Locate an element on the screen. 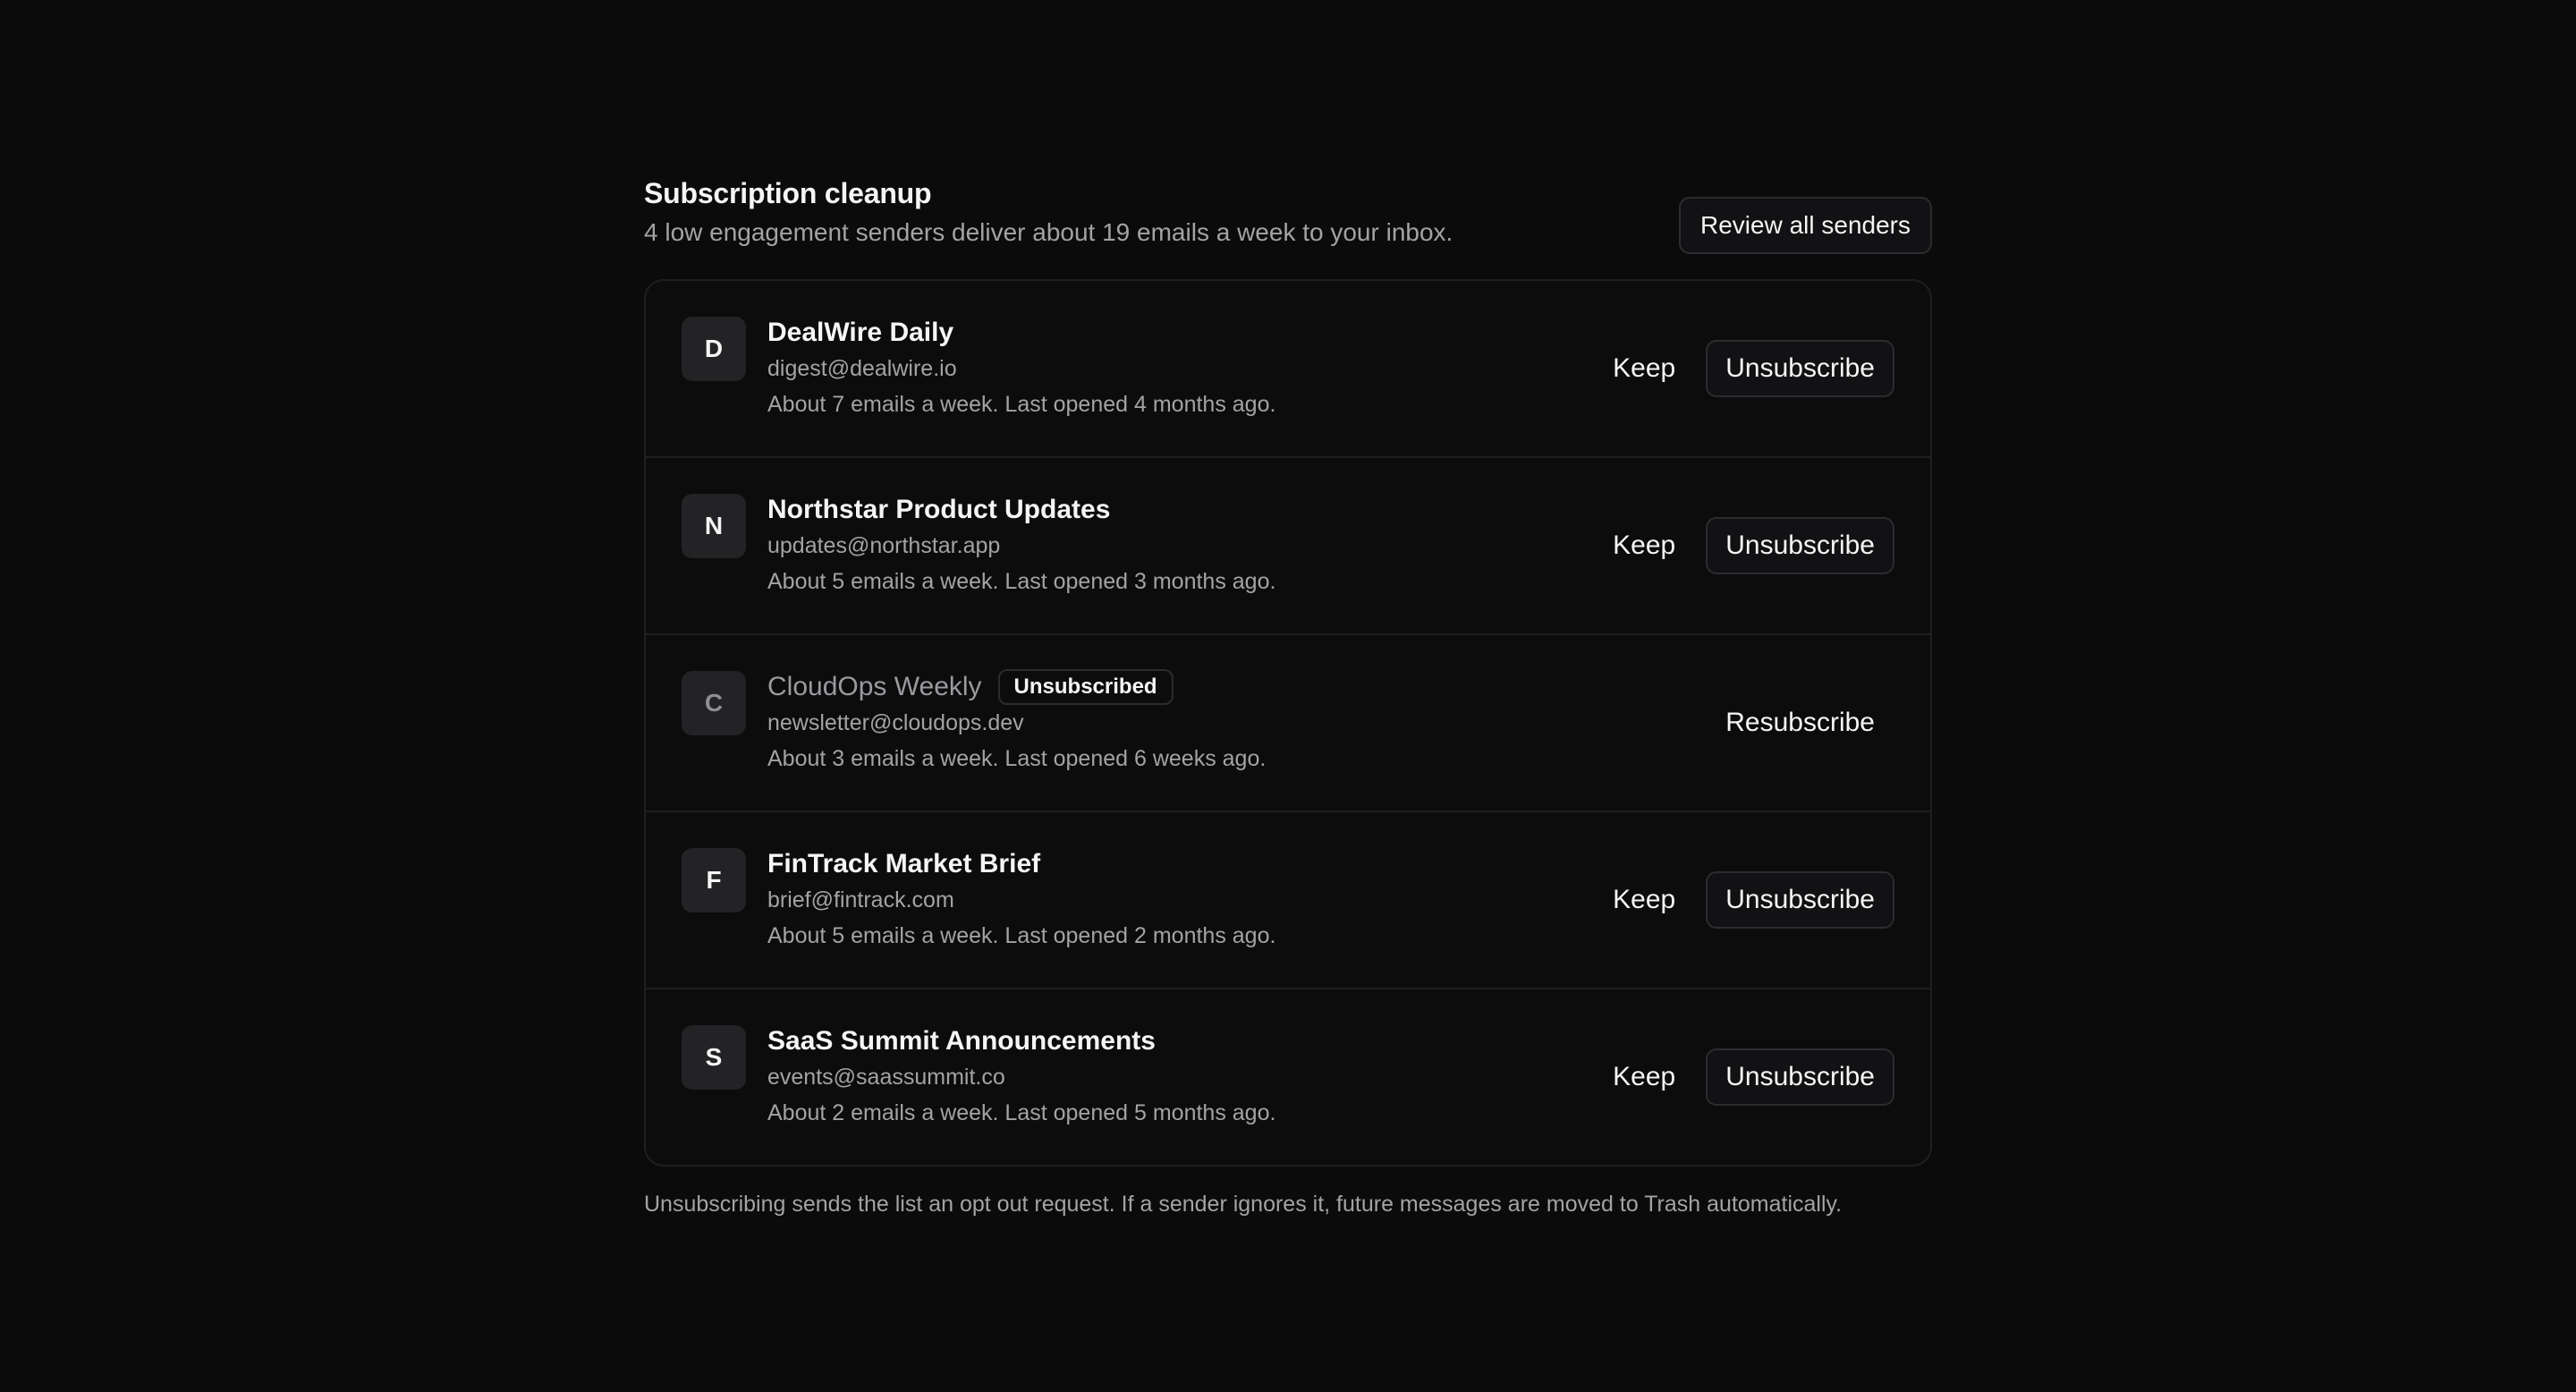  sender-name-line: CloudOps Weekly Unsubscribed is located at coordinates (1016, 687).